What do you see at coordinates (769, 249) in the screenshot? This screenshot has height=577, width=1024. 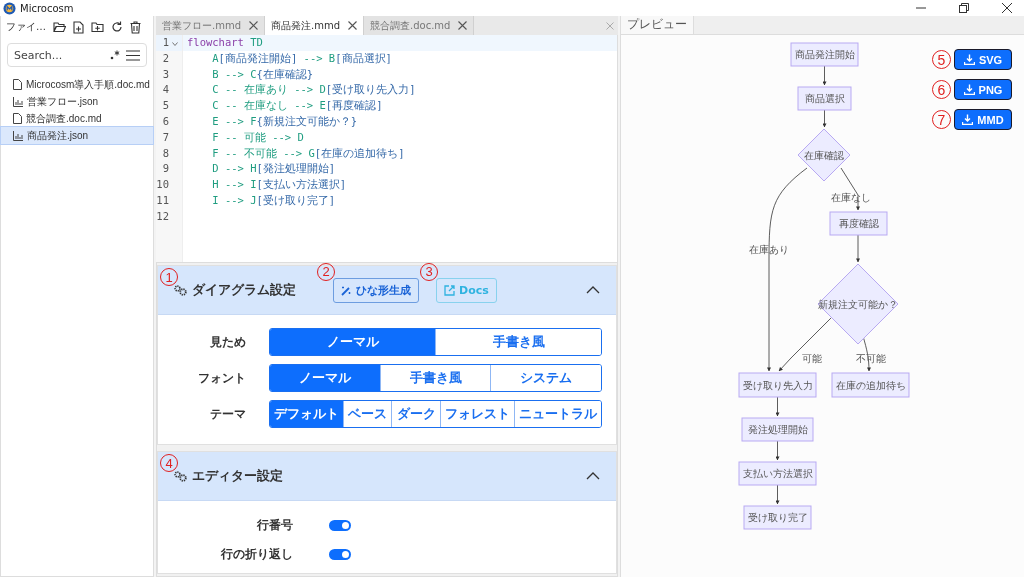 I see `edge-label: 在庫あり` at bounding box center [769, 249].